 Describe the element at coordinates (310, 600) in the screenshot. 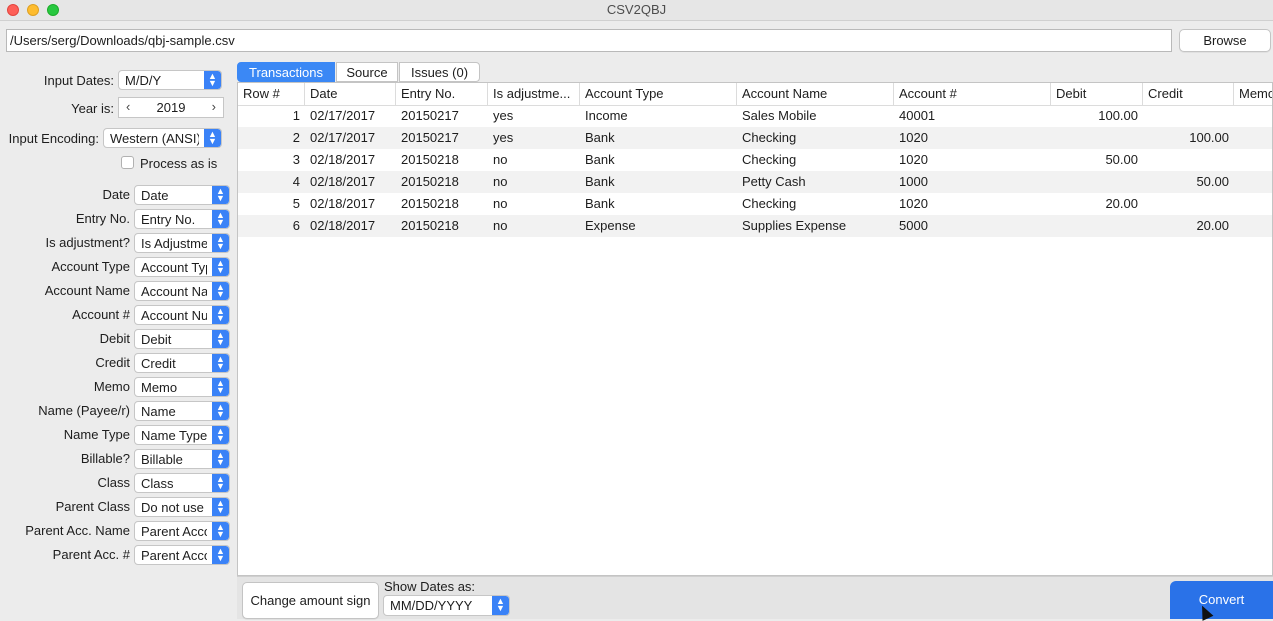

I see `change-amount-sign-button: Change amount sign` at that location.